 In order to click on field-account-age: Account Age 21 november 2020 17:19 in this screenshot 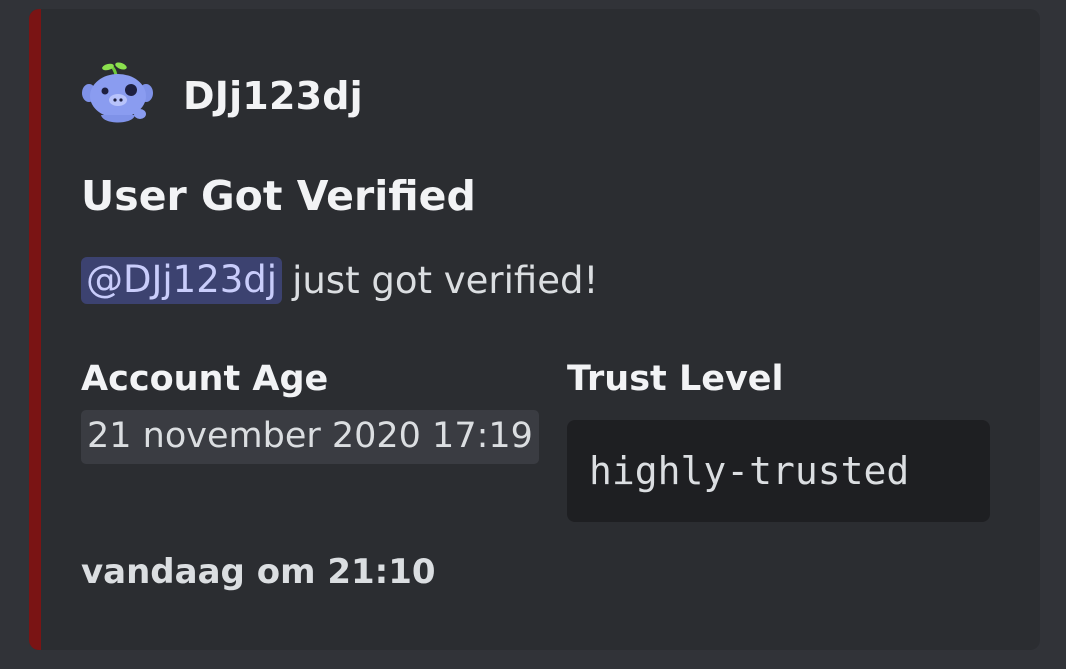, I will do `click(310, 411)`.